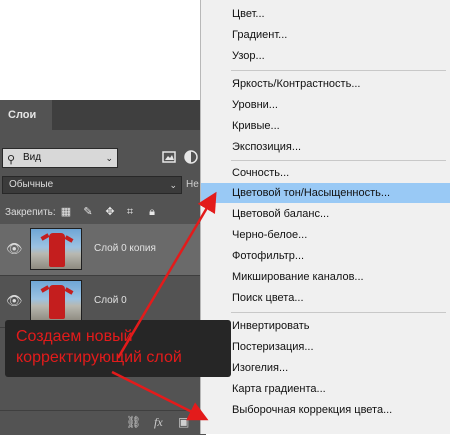  Describe the element at coordinates (88, 212) in the screenshot. I see `lock-paint-icon: ✎` at that location.